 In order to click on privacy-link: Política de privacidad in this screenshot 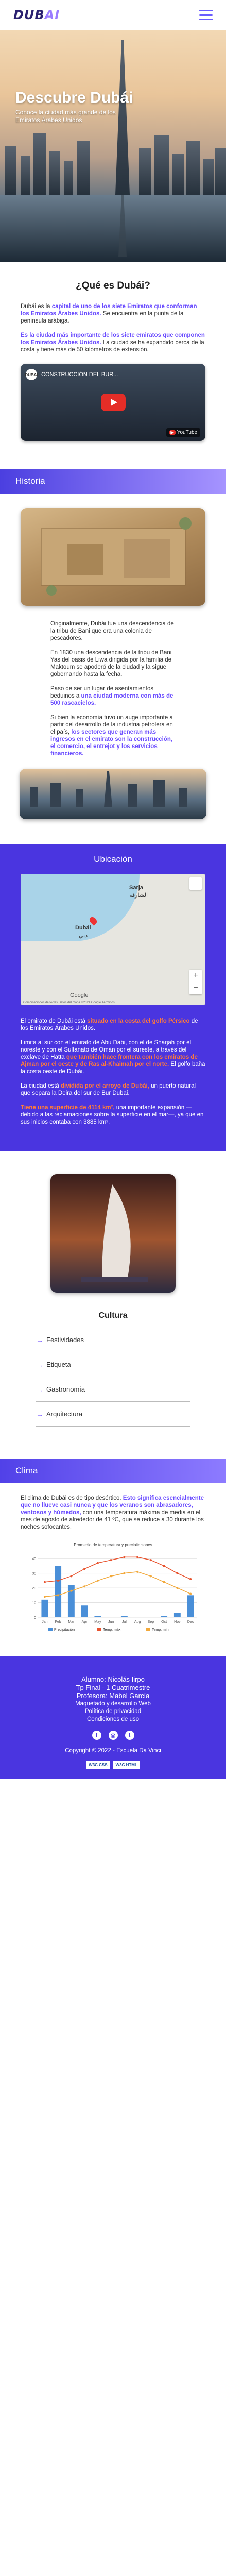, I will do `click(113, 1711)`.